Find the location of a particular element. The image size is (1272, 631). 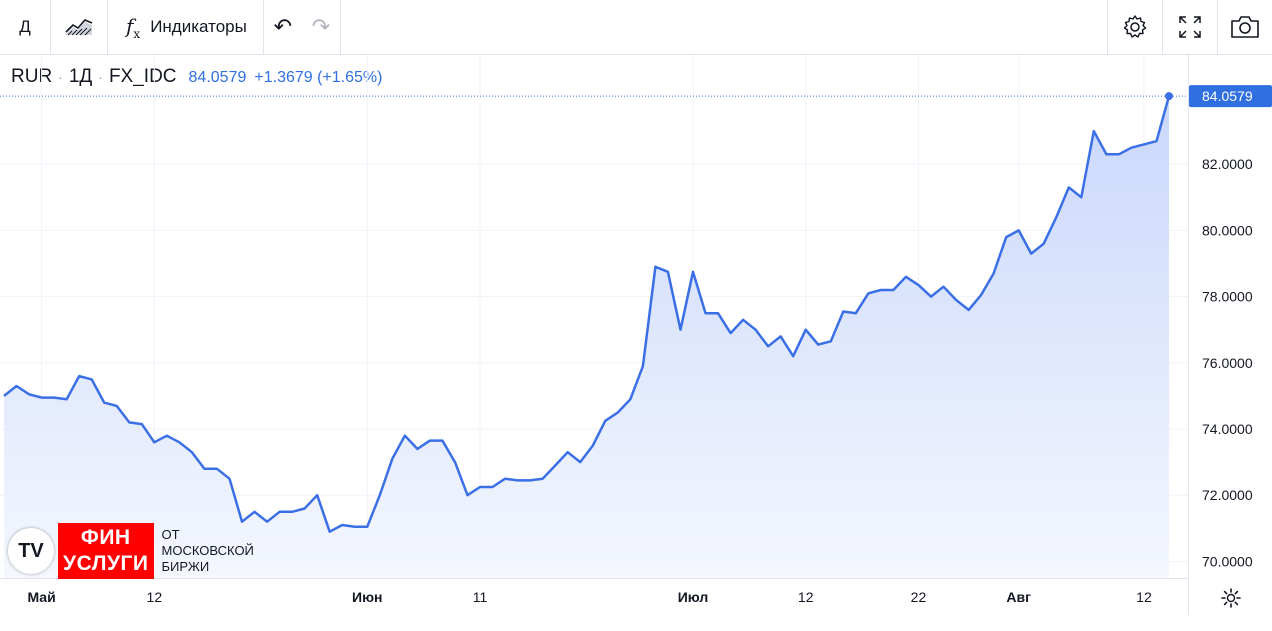

price-tick-label: 74.0000 is located at coordinates (1227, 429).